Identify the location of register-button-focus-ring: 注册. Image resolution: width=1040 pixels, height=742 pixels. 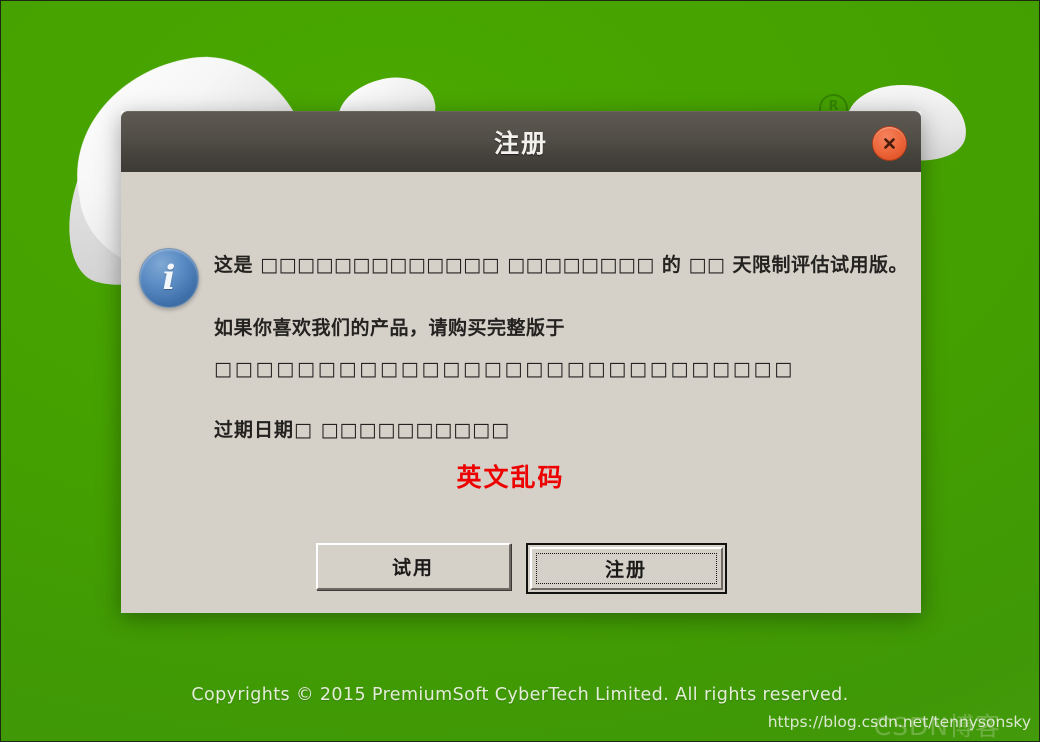
(626, 568).